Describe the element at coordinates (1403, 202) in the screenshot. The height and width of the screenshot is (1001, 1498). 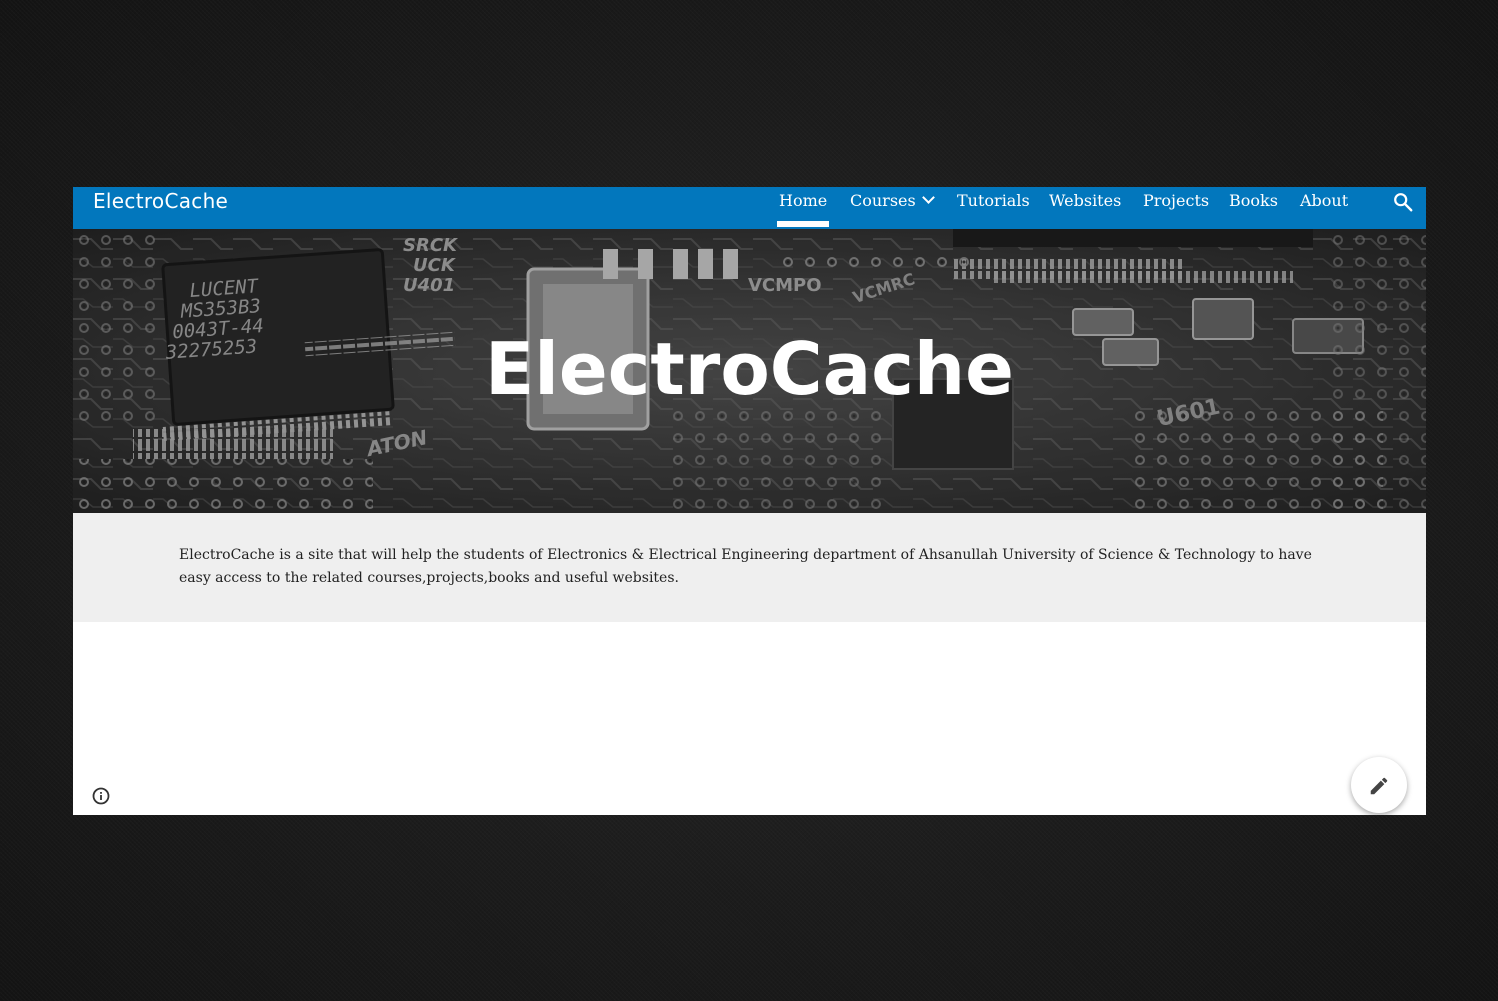
I see `search-icon` at that location.